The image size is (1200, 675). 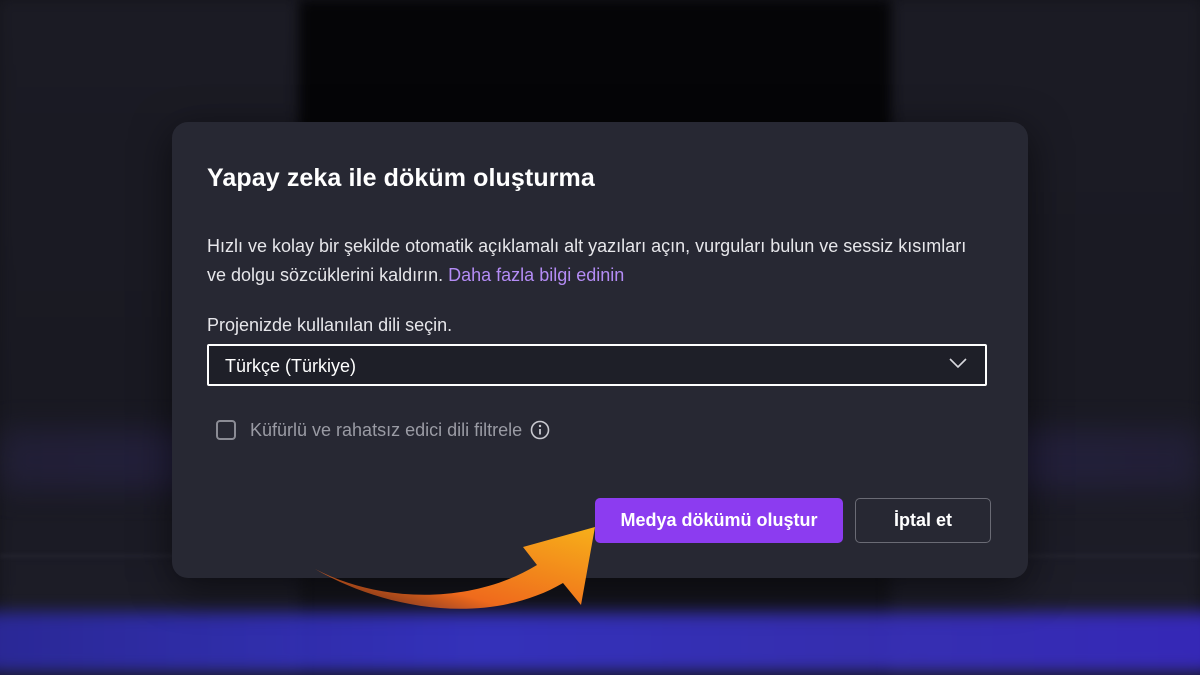 What do you see at coordinates (595, 70) in the screenshot?
I see `background-video-preview` at bounding box center [595, 70].